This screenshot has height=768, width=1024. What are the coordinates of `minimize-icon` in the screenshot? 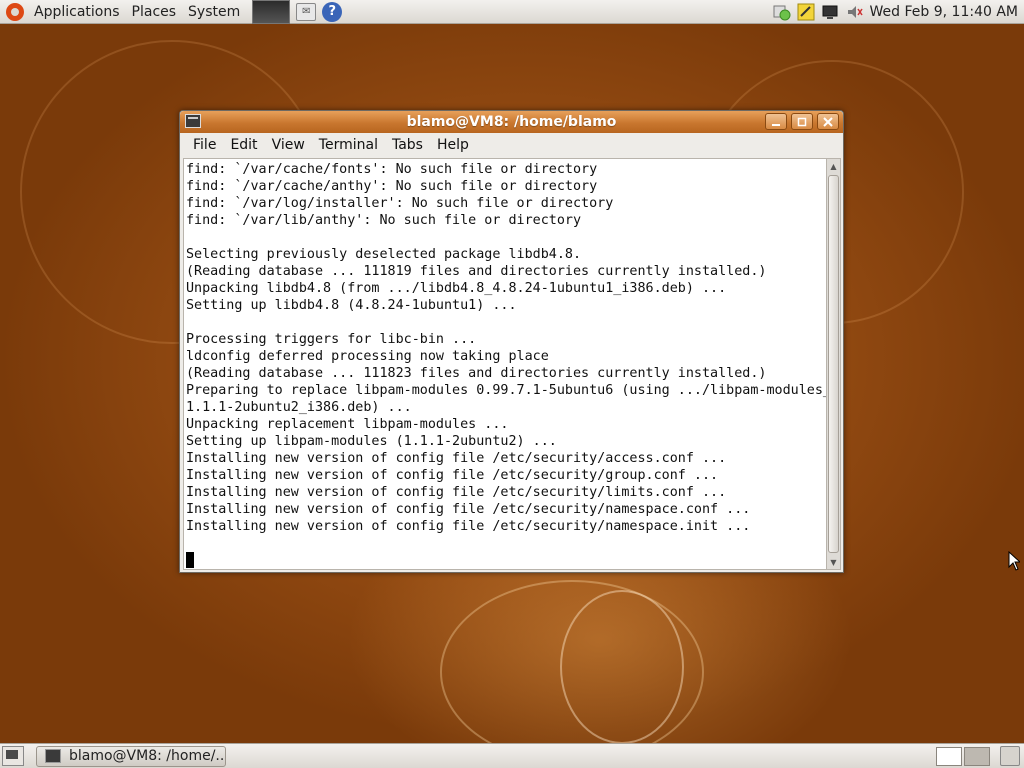 It's located at (776, 124).